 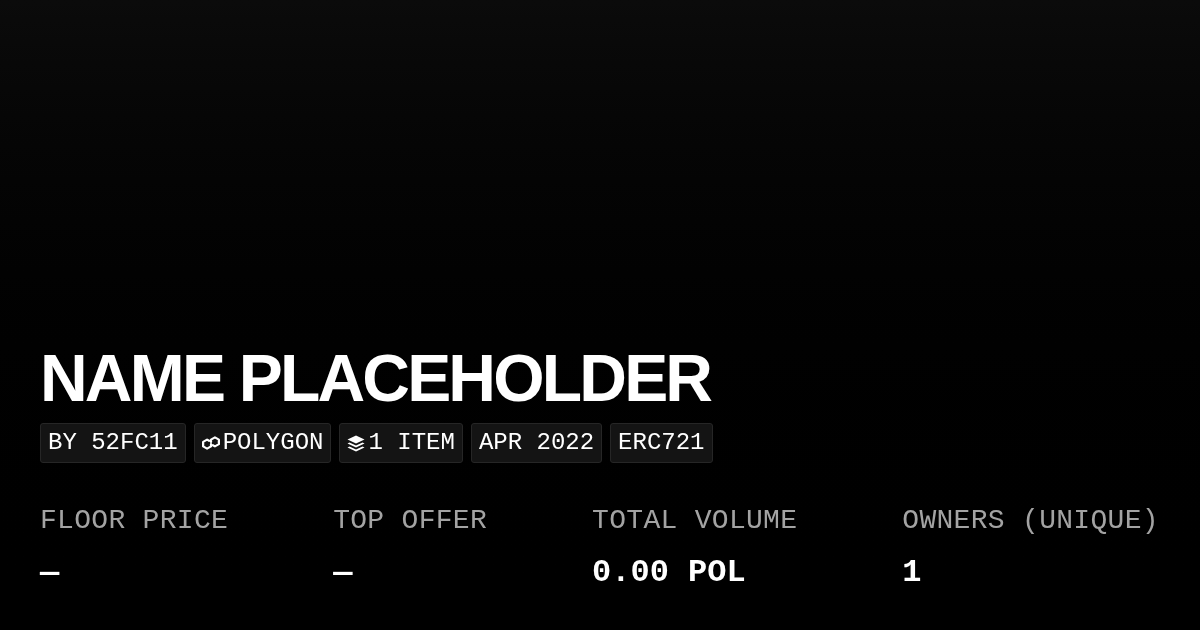 What do you see at coordinates (375, 378) in the screenshot?
I see `collection-title: NAME PLACEHOLDER` at bounding box center [375, 378].